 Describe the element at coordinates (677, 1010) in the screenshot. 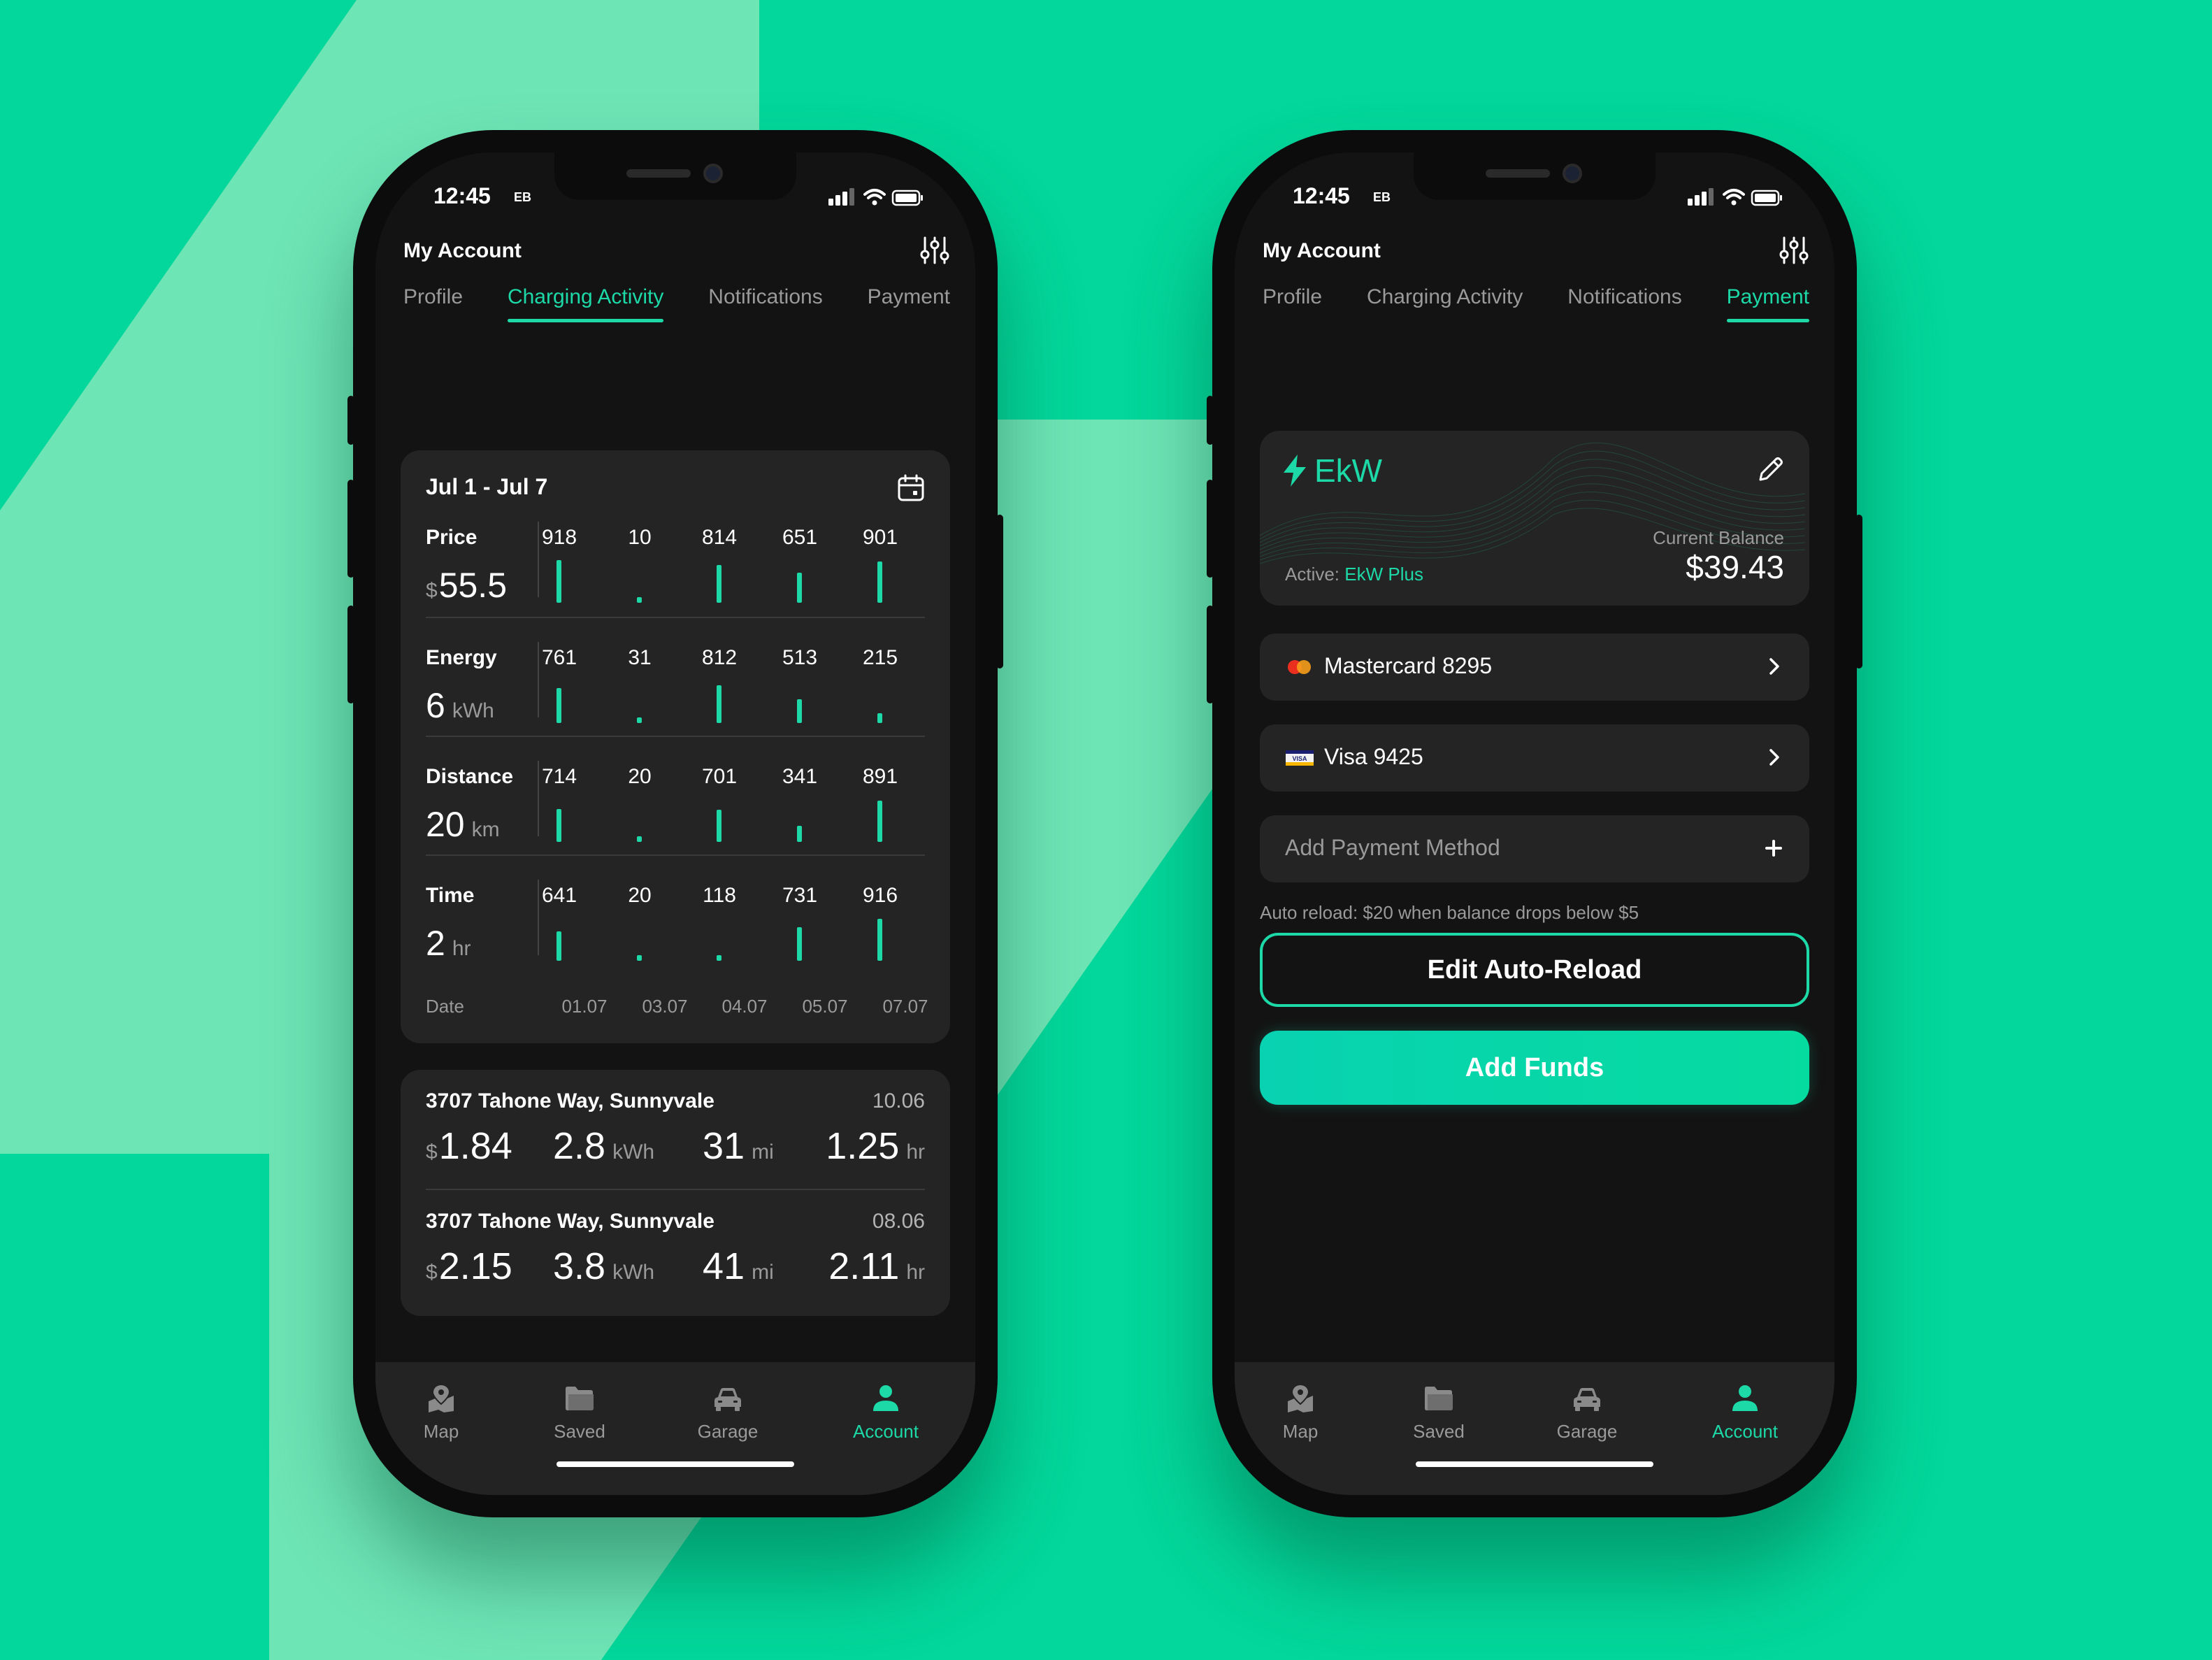

I see `date-axis: Date 01.07 03.07 04.07 05.07 07.07` at that location.